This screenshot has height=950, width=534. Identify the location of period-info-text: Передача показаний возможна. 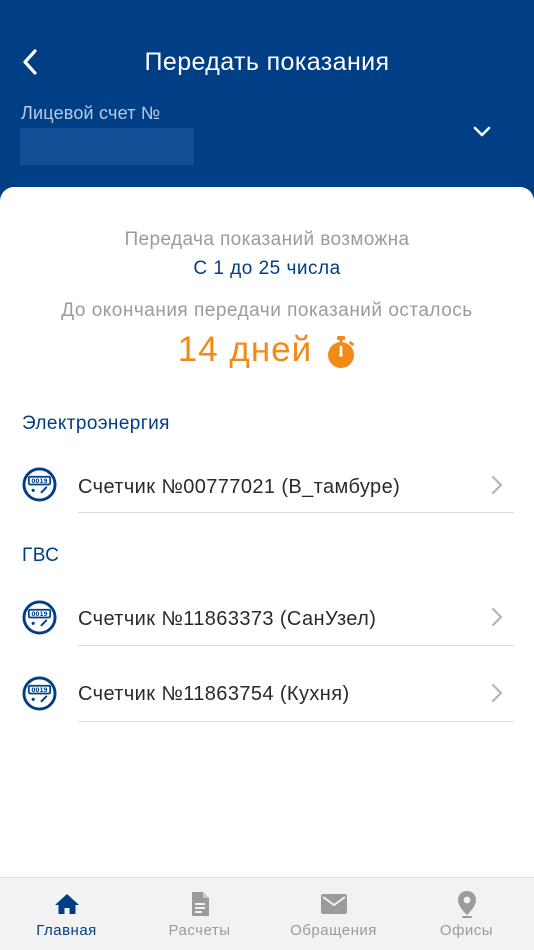
(267, 239).